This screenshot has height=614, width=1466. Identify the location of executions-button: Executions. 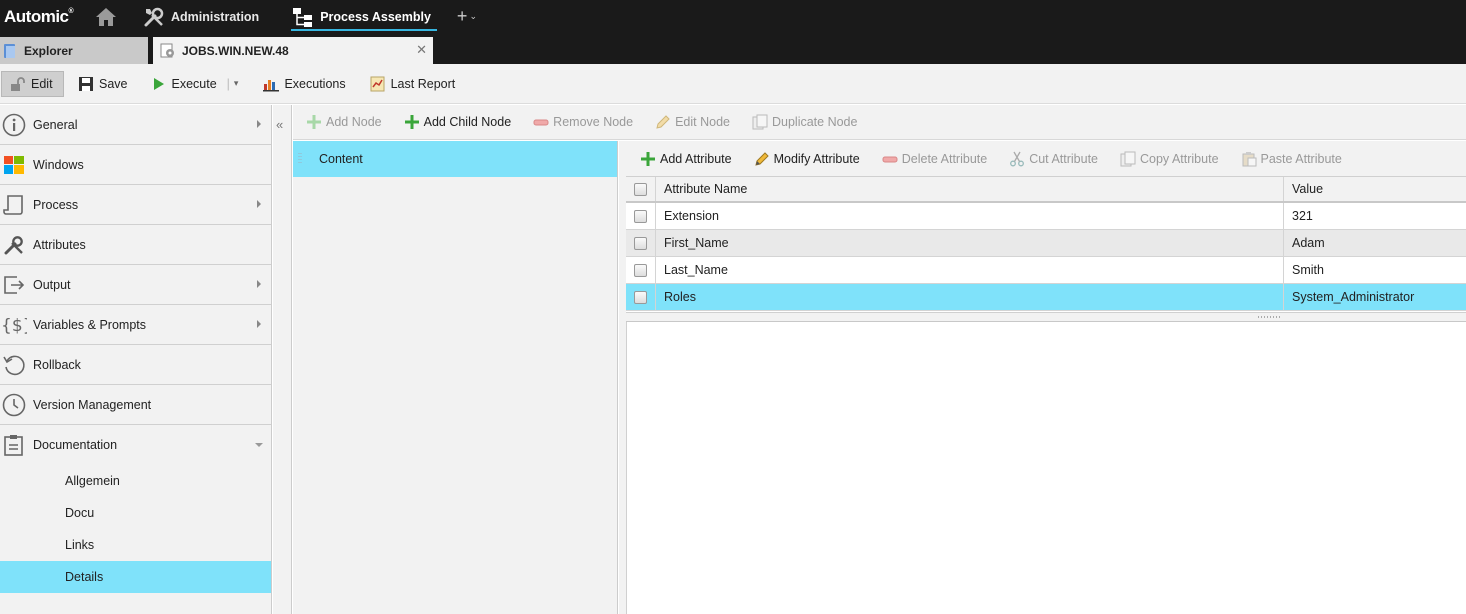
(304, 84).